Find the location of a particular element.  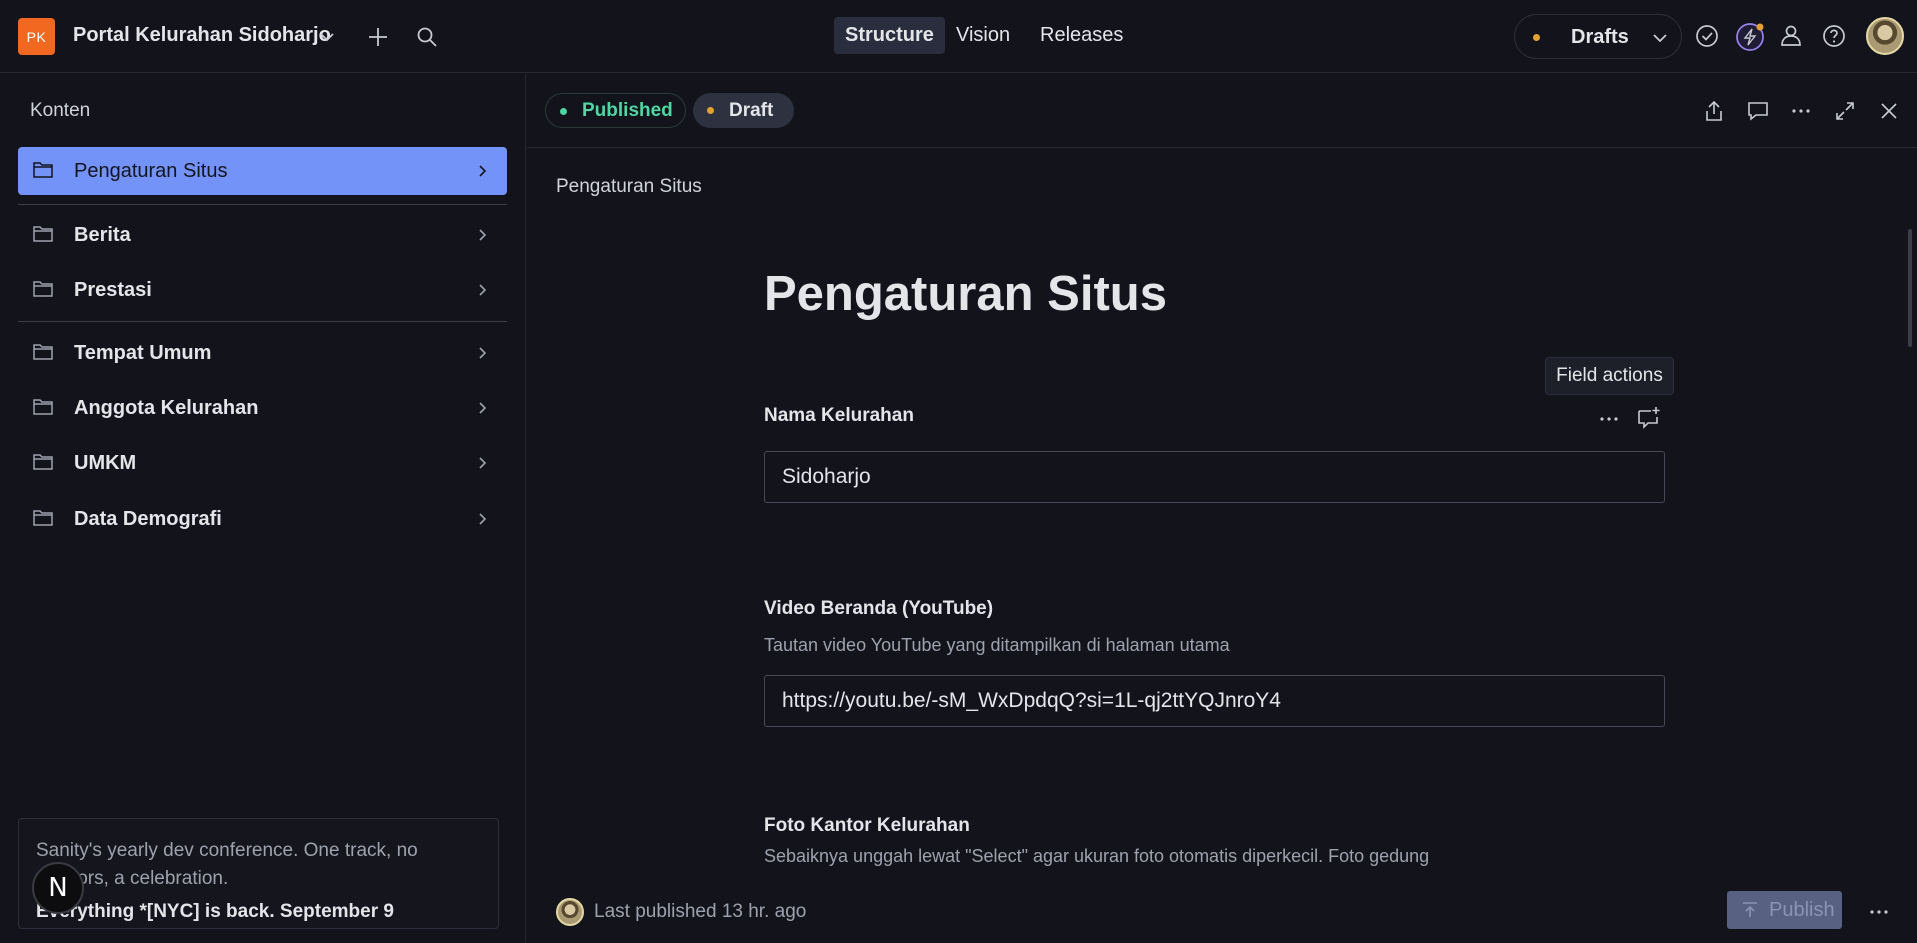

sidebar-item-label: Data Demografi is located at coordinates (148, 519).